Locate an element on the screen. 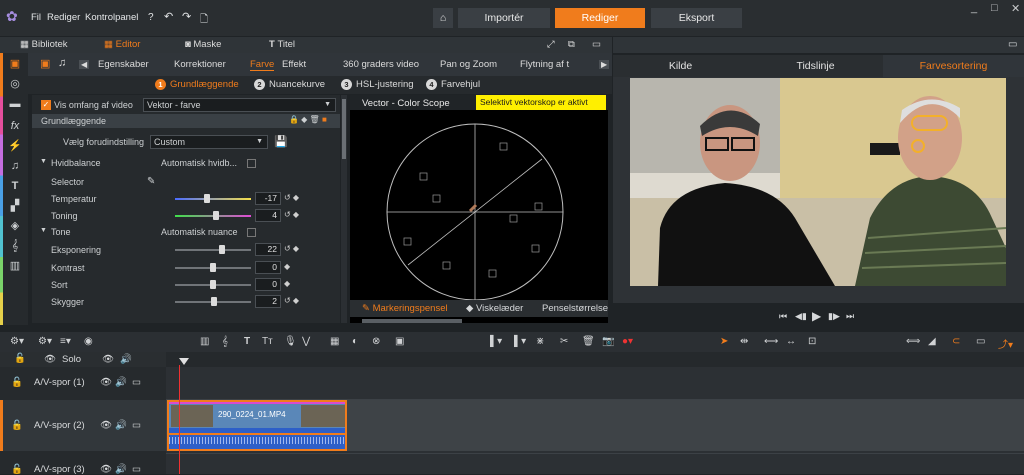 This screenshot has width=1024, height=475. tab-editor: ▦ Editor is located at coordinates (122, 45).